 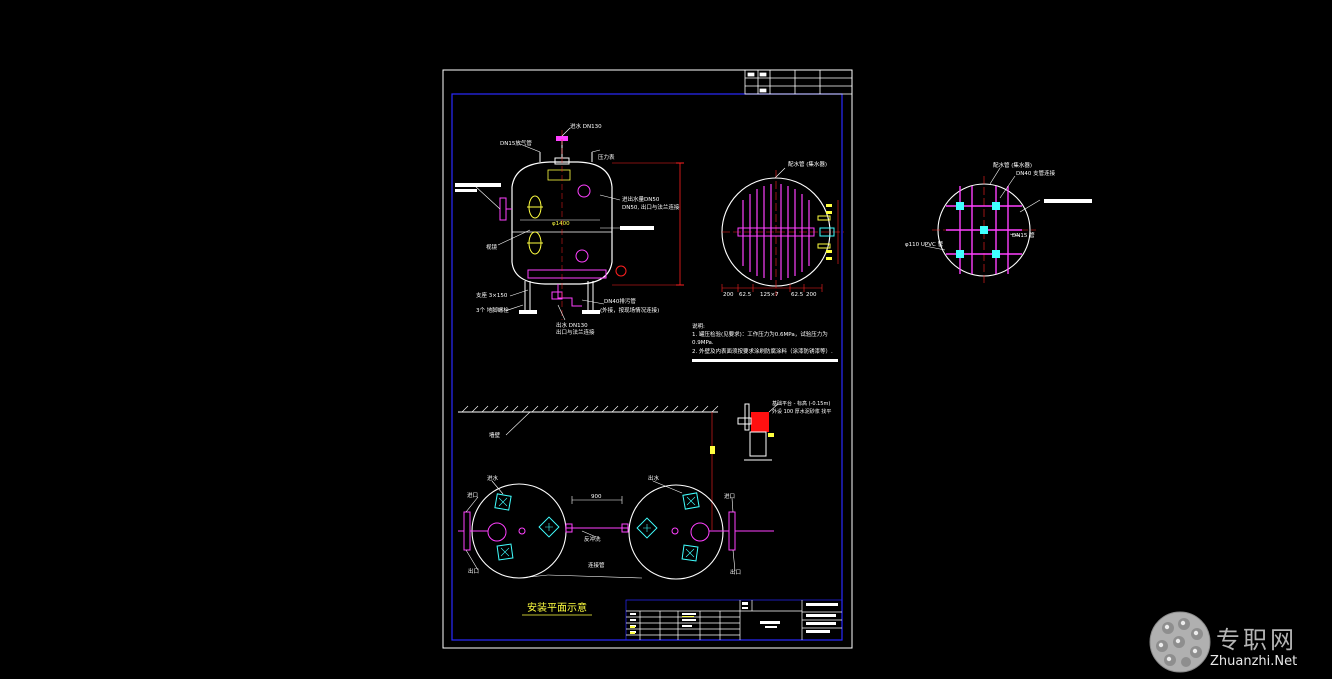 I want to click on note-line-3: 2. 外壁及内表面须按要求涂刷防腐涂料（涂漆防锈漆等）., so click(x=762, y=351).